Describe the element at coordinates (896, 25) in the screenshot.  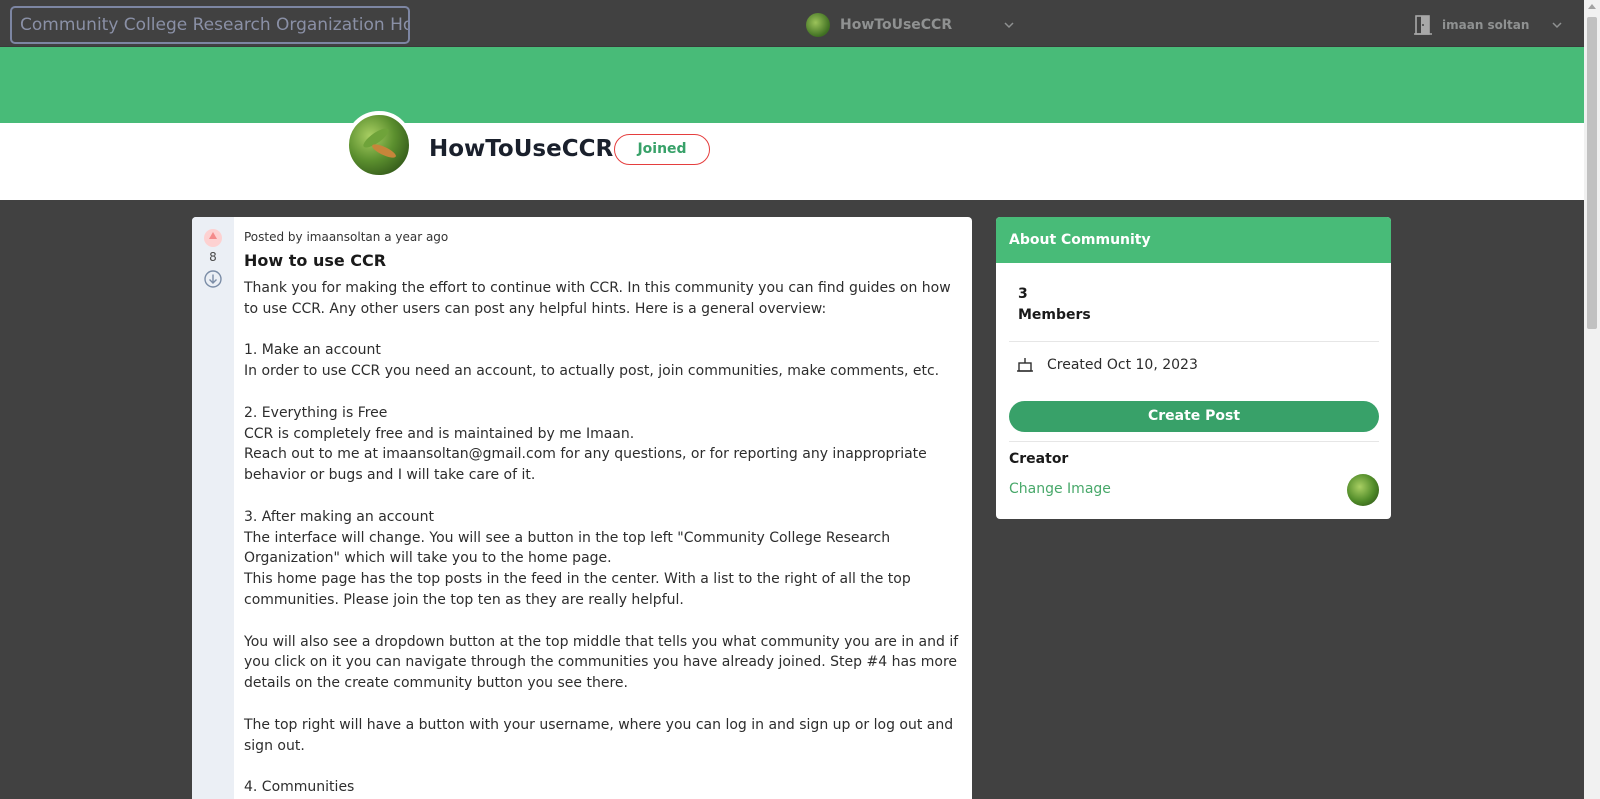
I see `community-dropdown-label: HowToUseCCR` at that location.